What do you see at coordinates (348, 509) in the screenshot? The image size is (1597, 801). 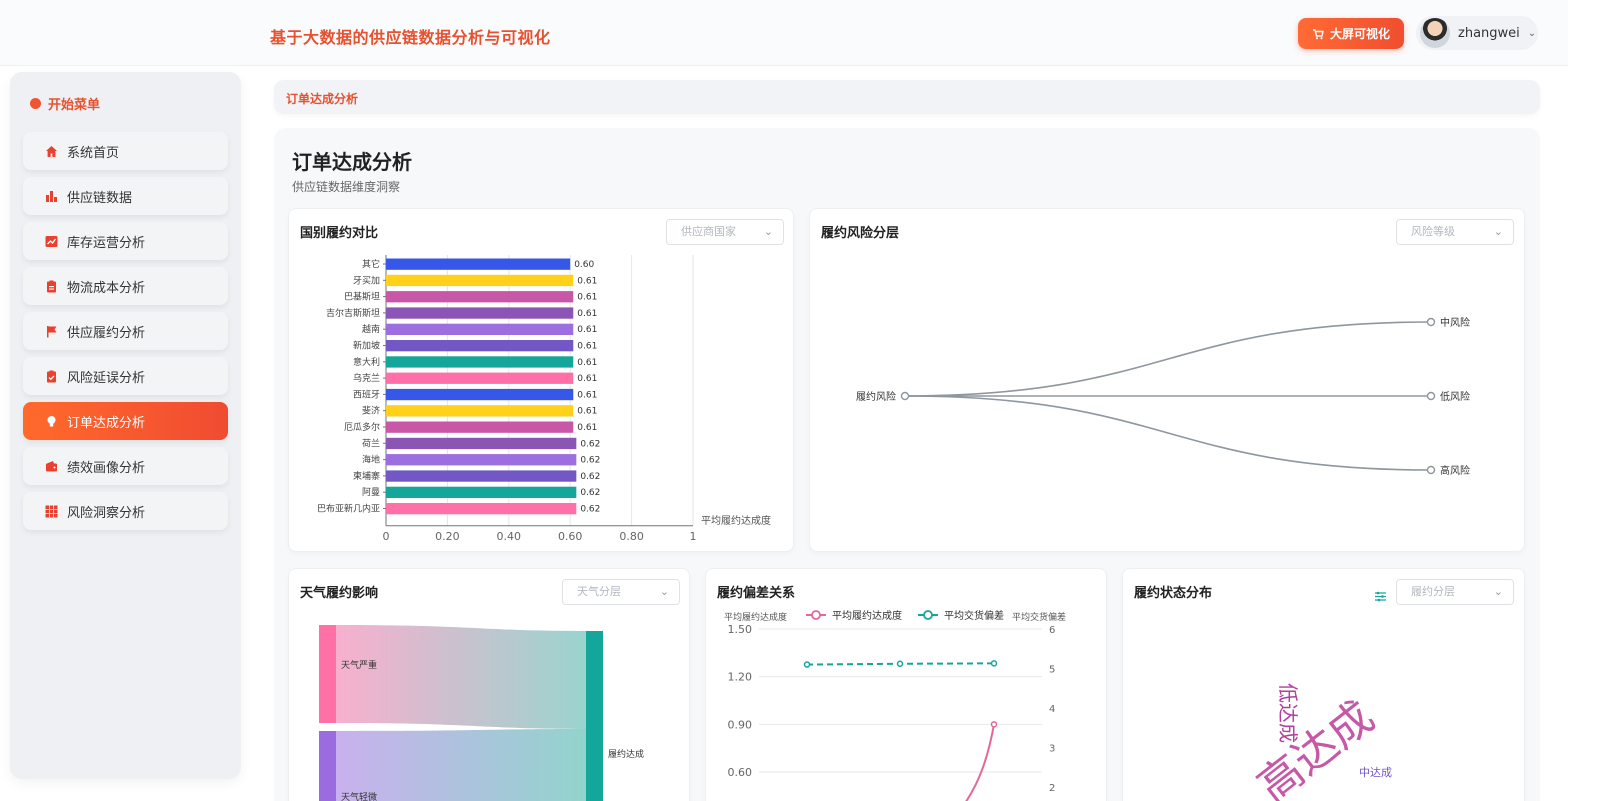 I see `y-tick-label: 巴布亚新几内亚` at bounding box center [348, 509].